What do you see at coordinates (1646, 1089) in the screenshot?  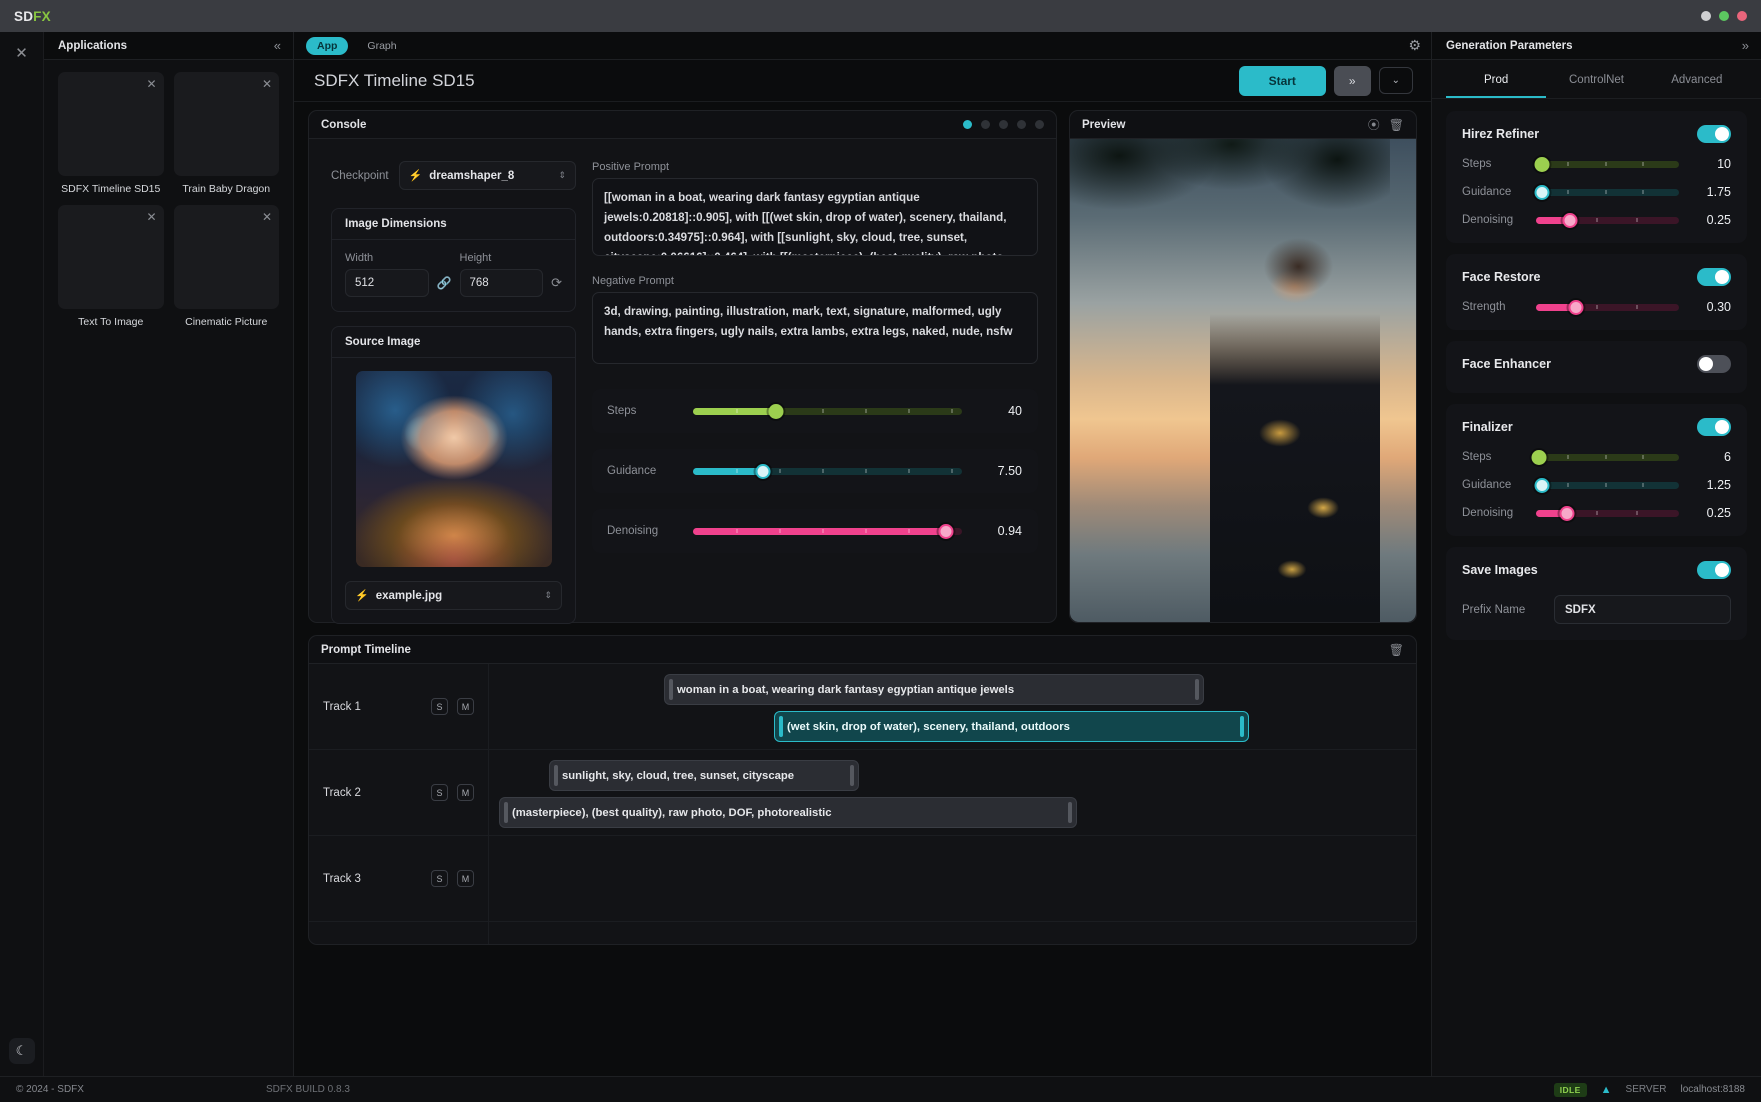 I see `server-label: SERVER` at bounding box center [1646, 1089].